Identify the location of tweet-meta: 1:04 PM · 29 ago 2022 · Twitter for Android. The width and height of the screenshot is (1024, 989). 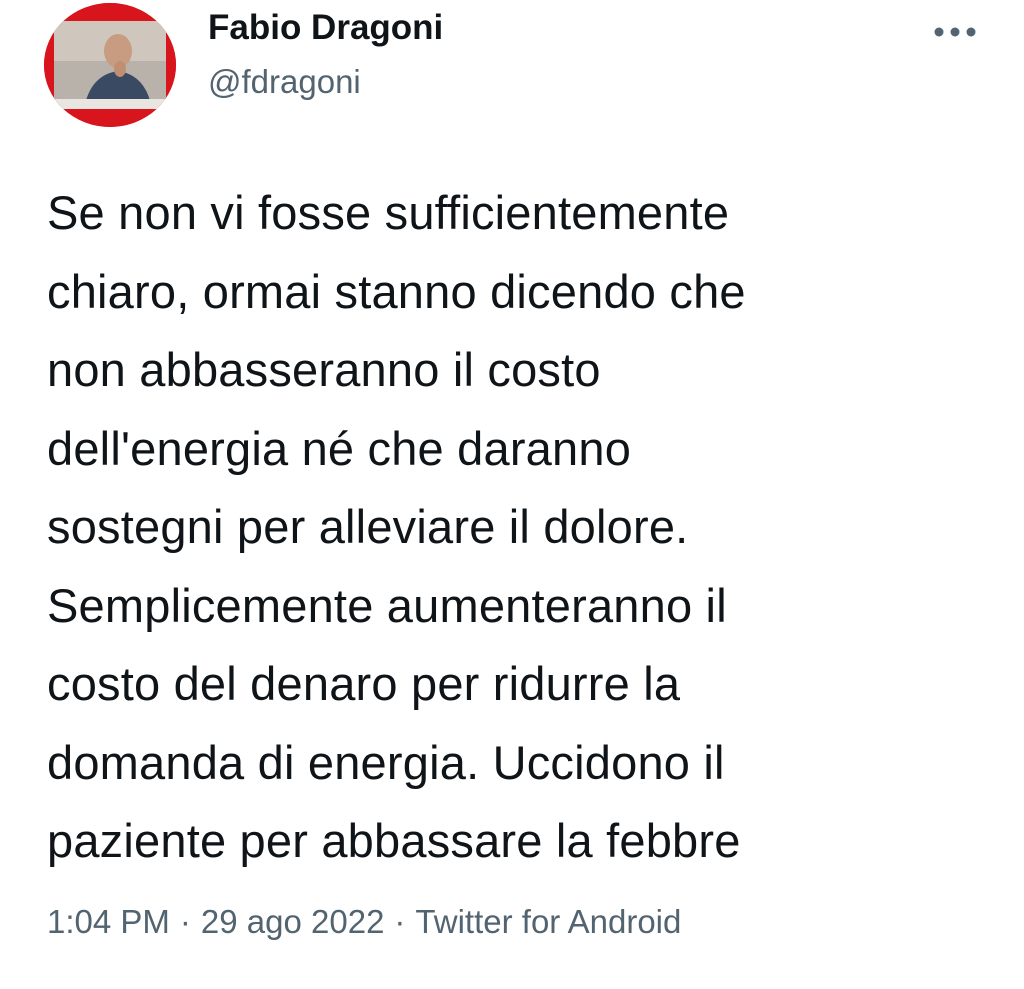
(364, 922).